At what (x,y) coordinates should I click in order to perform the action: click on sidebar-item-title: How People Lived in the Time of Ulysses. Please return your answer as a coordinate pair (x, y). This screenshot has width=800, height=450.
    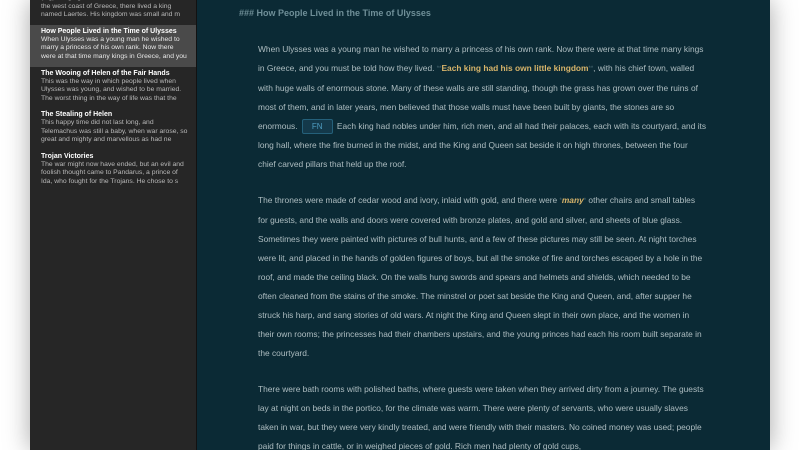
    Looking at the image, I should click on (109, 31).